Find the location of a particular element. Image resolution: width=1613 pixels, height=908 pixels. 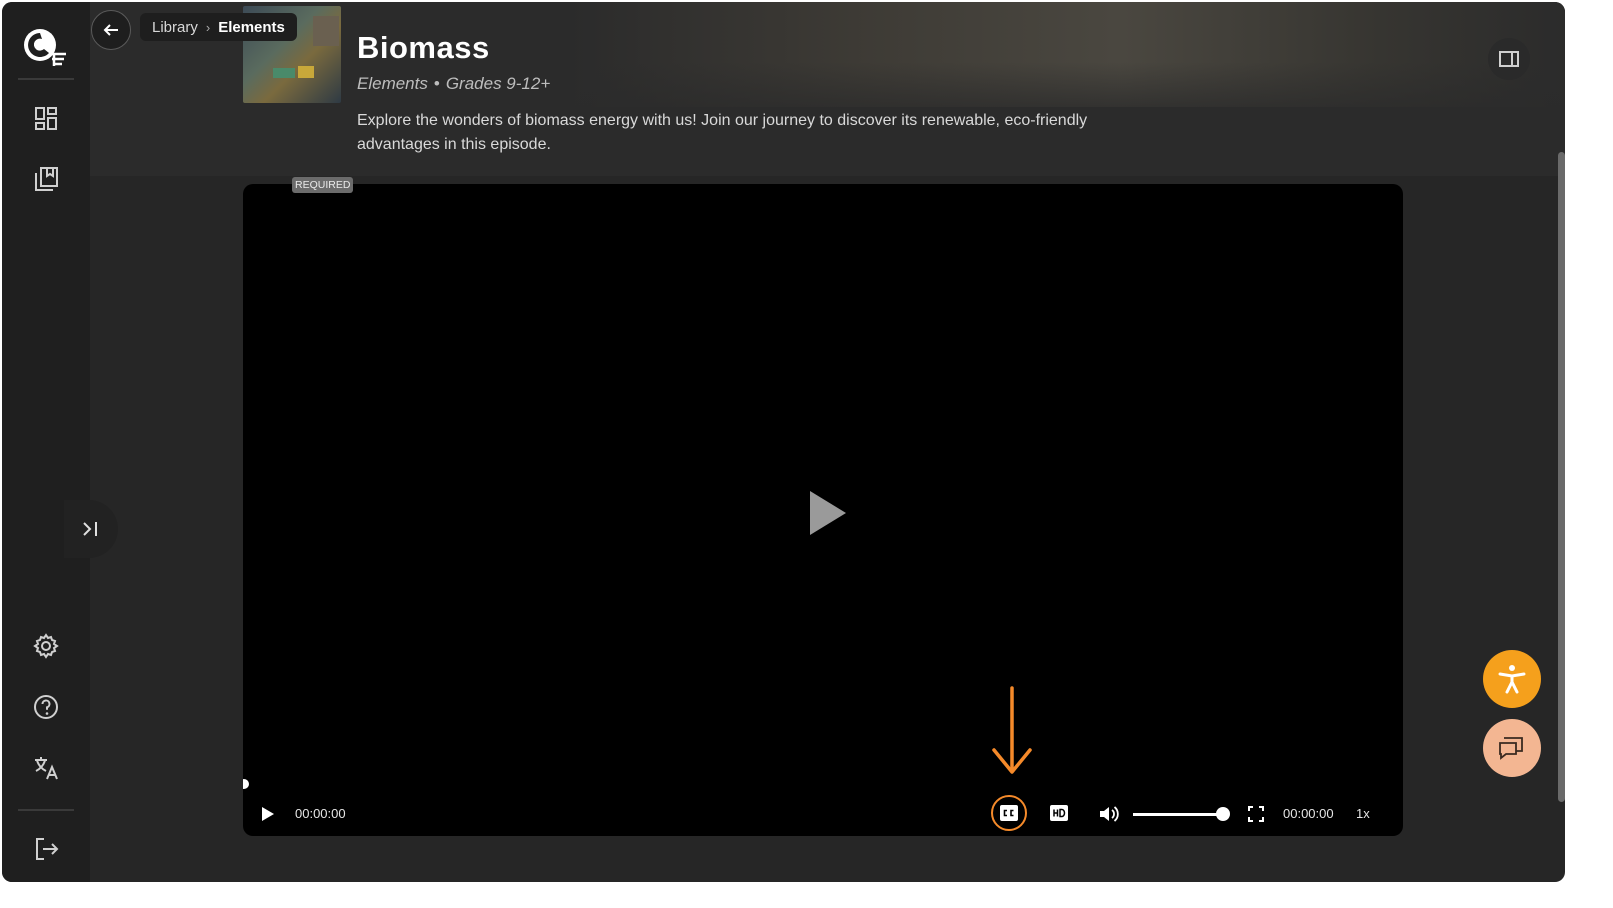

current-time: 00:00:00 is located at coordinates (320, 813).